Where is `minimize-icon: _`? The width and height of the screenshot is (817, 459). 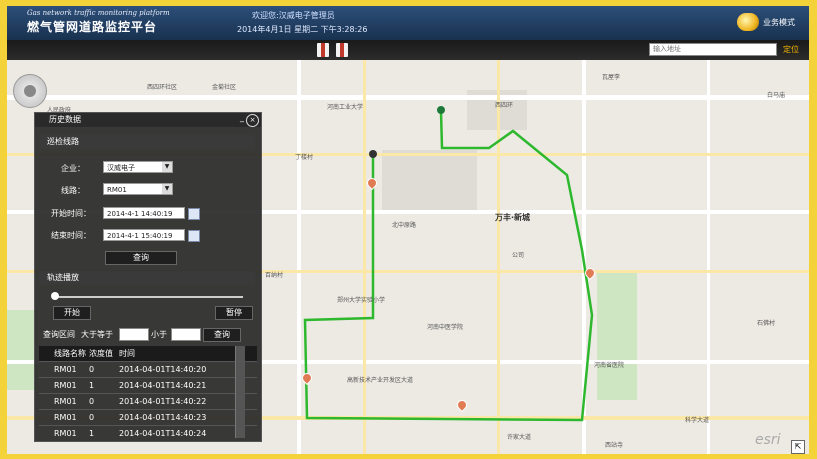
minimize-icon: _ is located at coordinates (242, 117).